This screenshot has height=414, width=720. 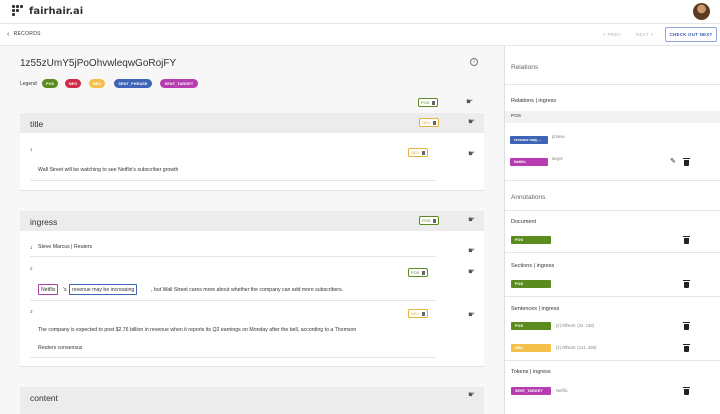 What do you see at coordinates (534, 101) in the screenshot?
I see `relations-subtitle: Relations | ingress` at bounding box center [534, 101].